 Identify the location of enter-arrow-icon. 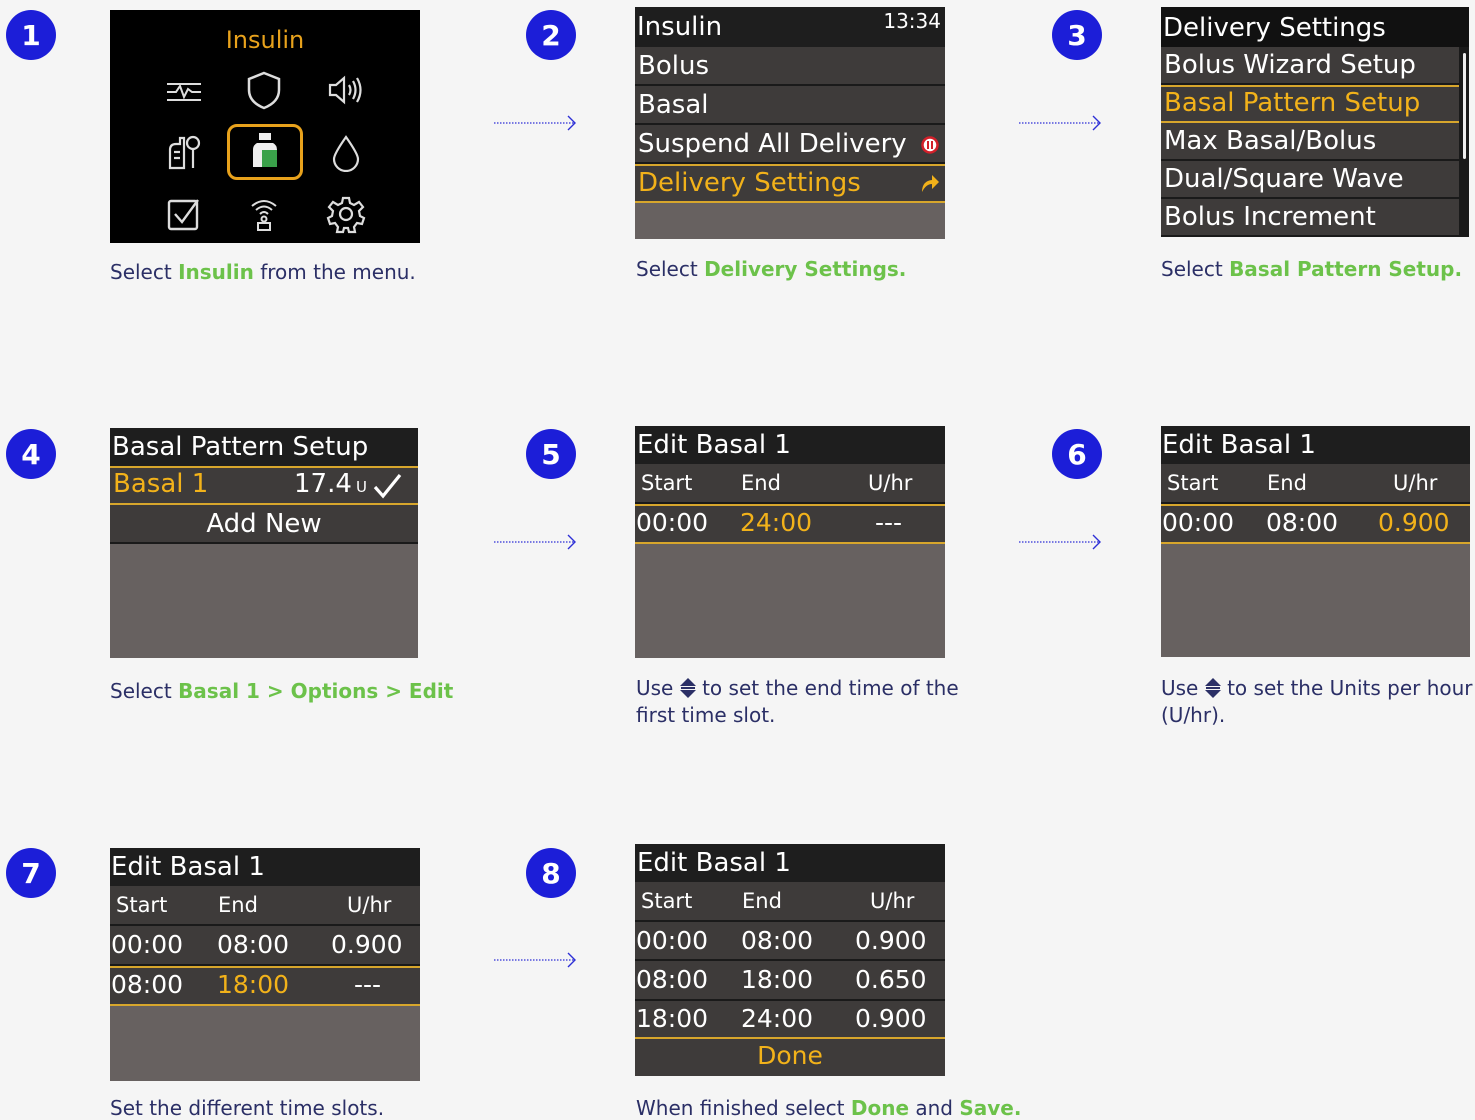
(930, 183).